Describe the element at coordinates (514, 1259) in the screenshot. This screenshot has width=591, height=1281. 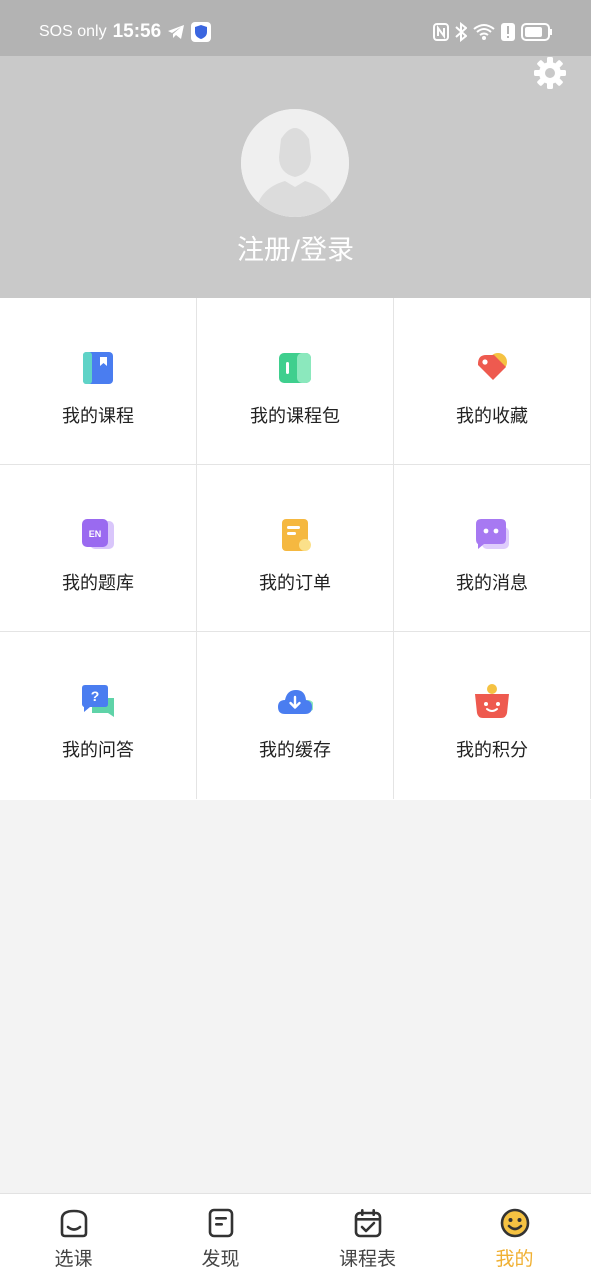
I see `tab-label: 我的` at that location.